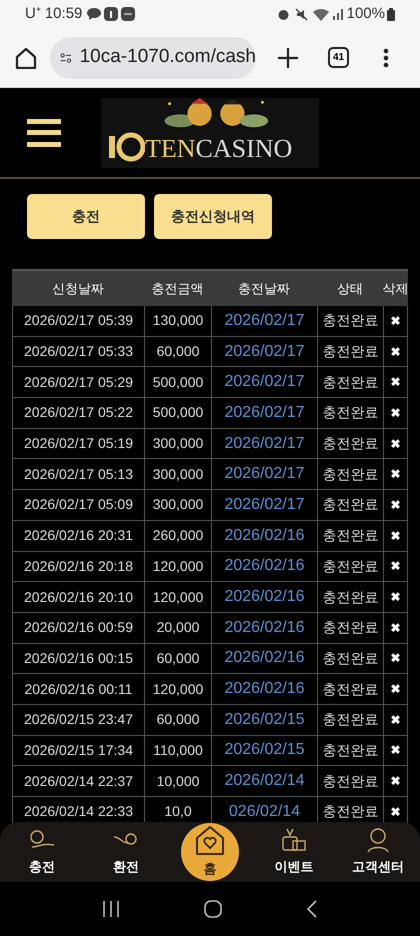 This screenshot has width=420, height=936. Describe the element at coordinates (111, 14) in the screenshot. I see `notification-icon` at that location.